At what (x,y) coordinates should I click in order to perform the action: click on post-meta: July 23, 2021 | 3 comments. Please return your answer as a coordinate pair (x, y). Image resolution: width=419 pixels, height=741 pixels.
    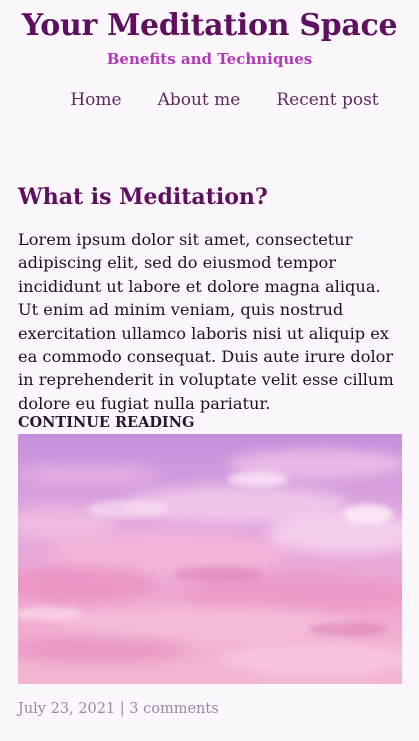
    Looking at the image, I should click on (118, 709).